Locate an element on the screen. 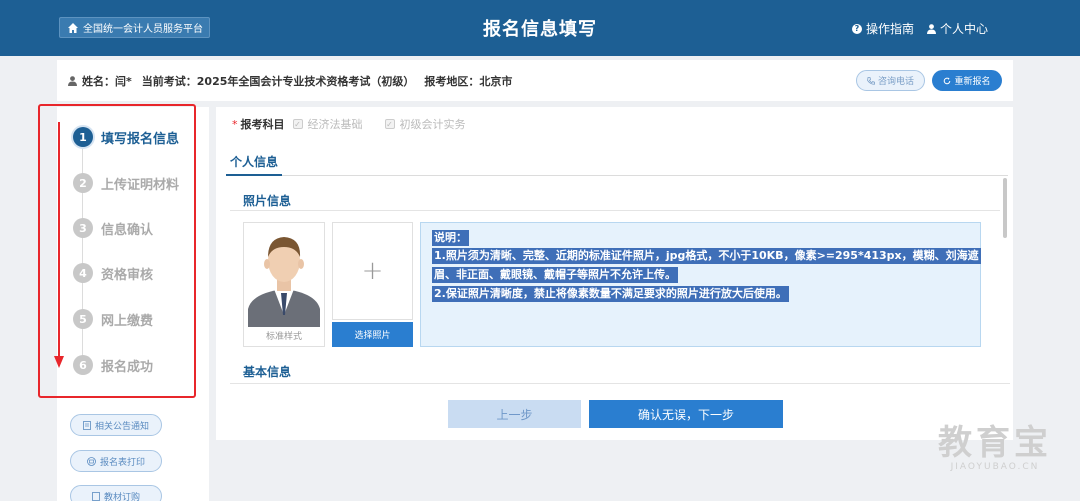 This screenshot has width=1080, height=501. user-center-link: 个人中心 is located at coordinates (957, 28).